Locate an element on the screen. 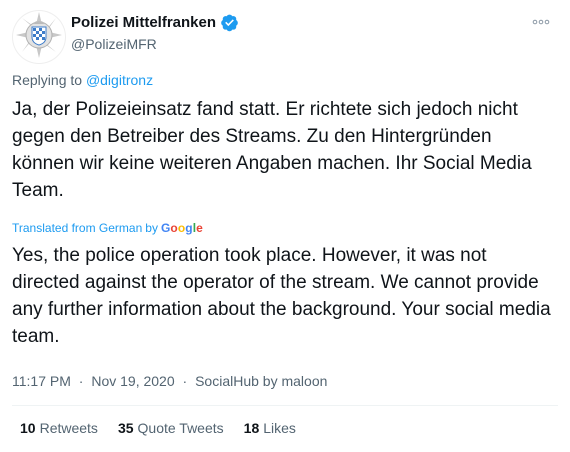 The image size is (570, 452). quote-tweets-stat: 35 Quote Tweets is located at coordinates (171, 428).